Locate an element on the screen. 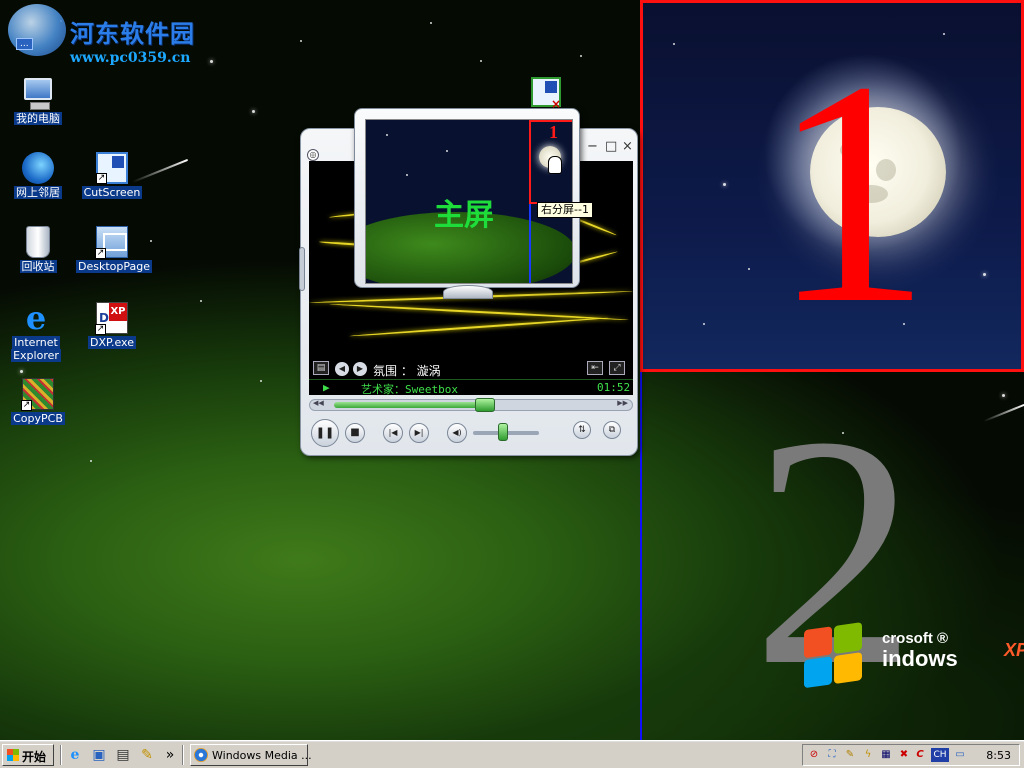  player-side-tab is located at coordinates (302, 269).